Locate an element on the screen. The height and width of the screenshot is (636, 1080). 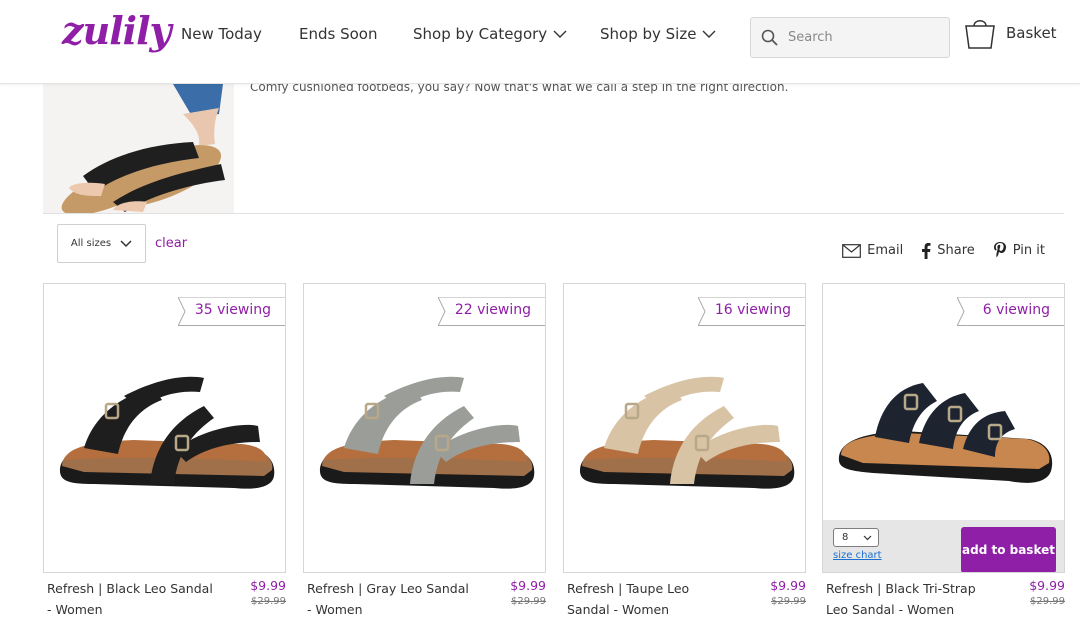
size-filter-dropdown: All sizes is located at coordinates (101, 243).